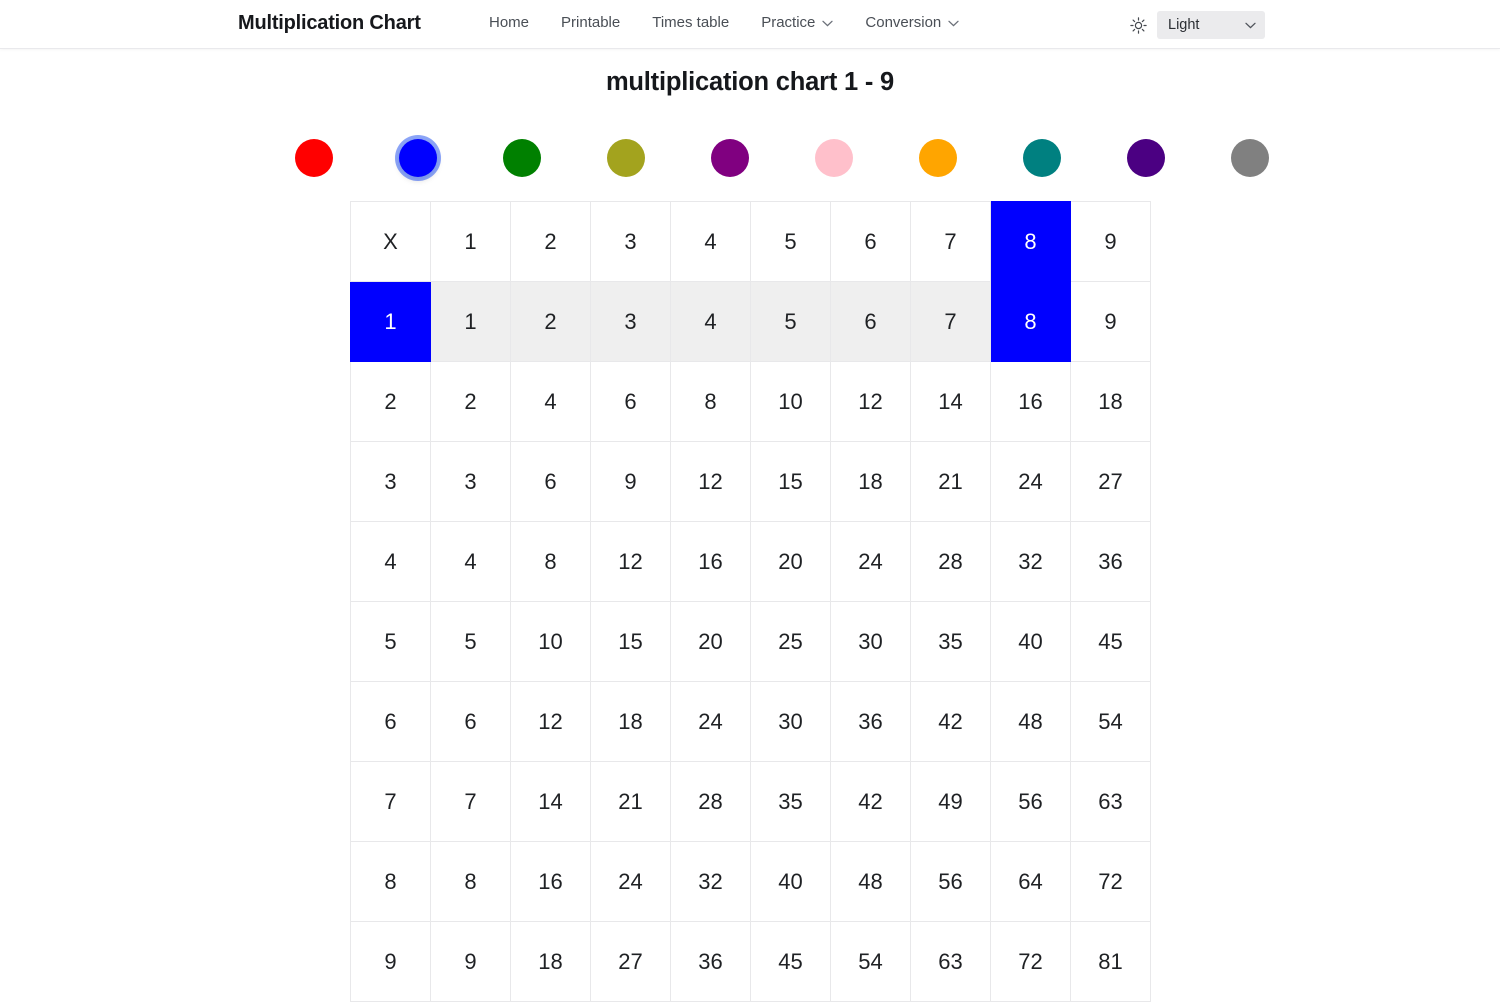 The width and height of the screenshot is (1500, 1002). I want to click on table-cell-3x3: 9, so click(630, 481).